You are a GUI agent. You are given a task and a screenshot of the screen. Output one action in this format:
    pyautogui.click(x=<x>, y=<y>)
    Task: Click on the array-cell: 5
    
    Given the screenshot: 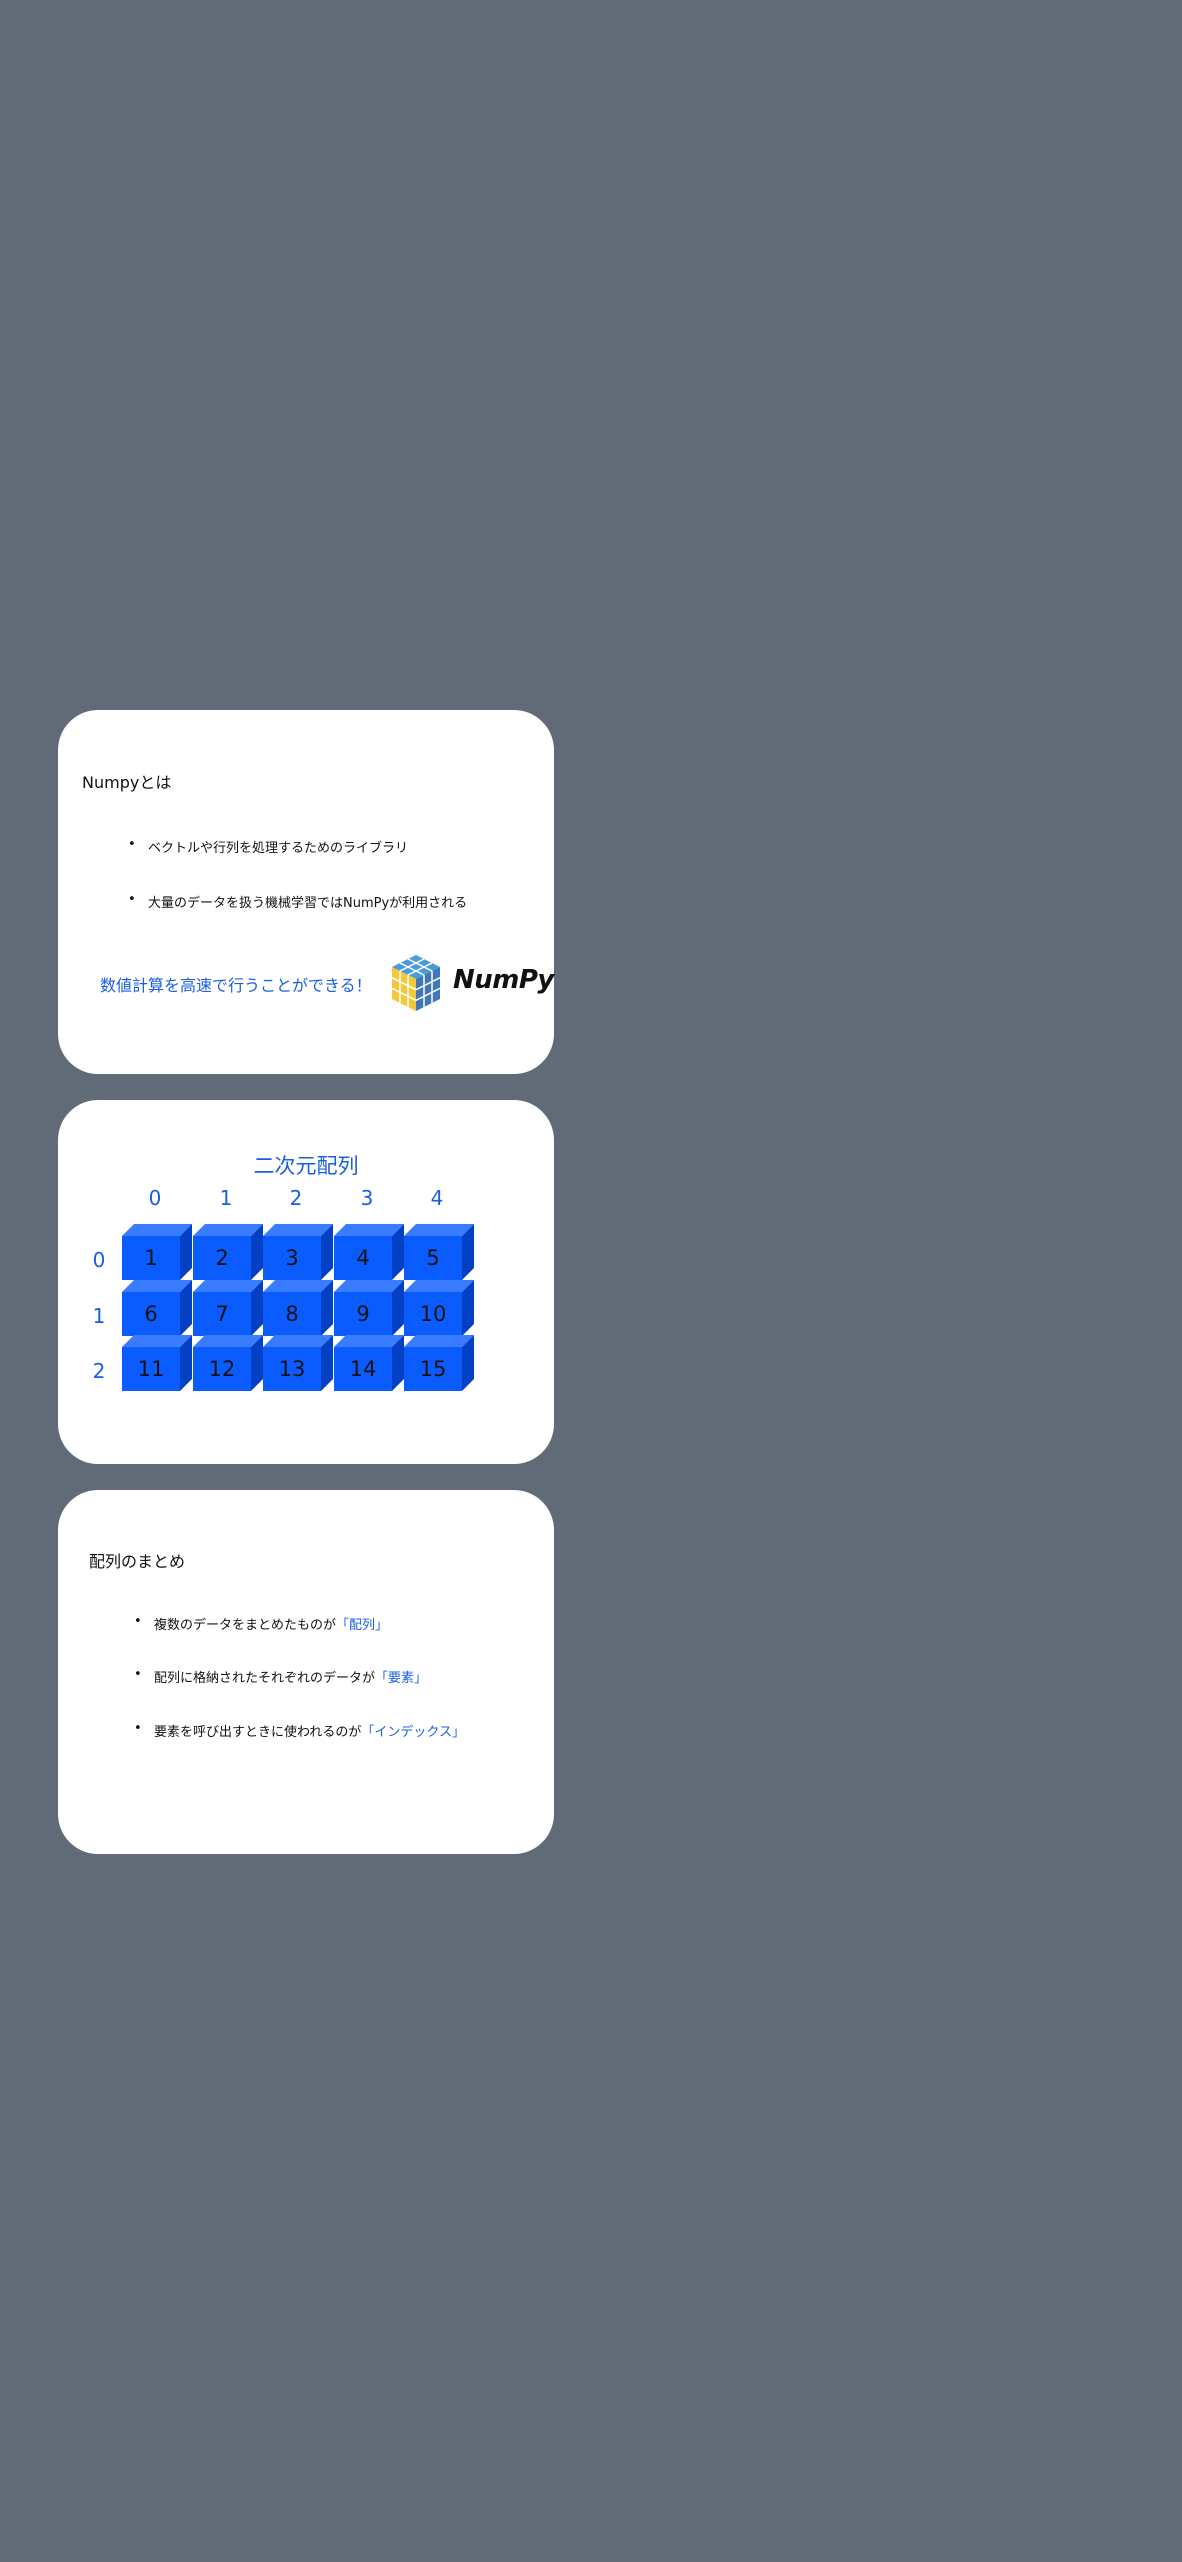 What is the action you would take?
    pyautogui.click(x=439, y=1252)
    